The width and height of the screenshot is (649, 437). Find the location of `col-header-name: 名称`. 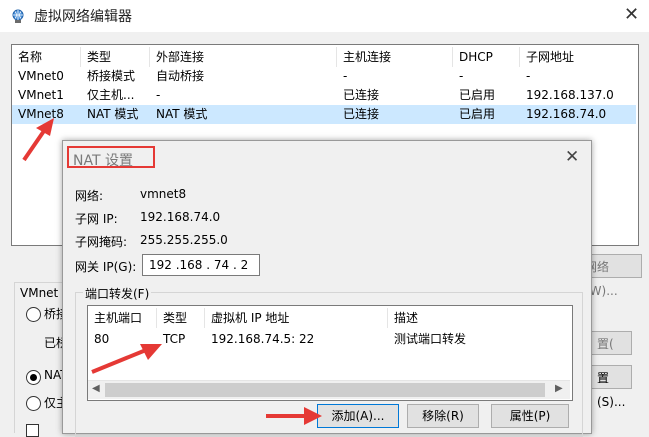

col-header-name: 名称 is located at coordinates (46, 57).